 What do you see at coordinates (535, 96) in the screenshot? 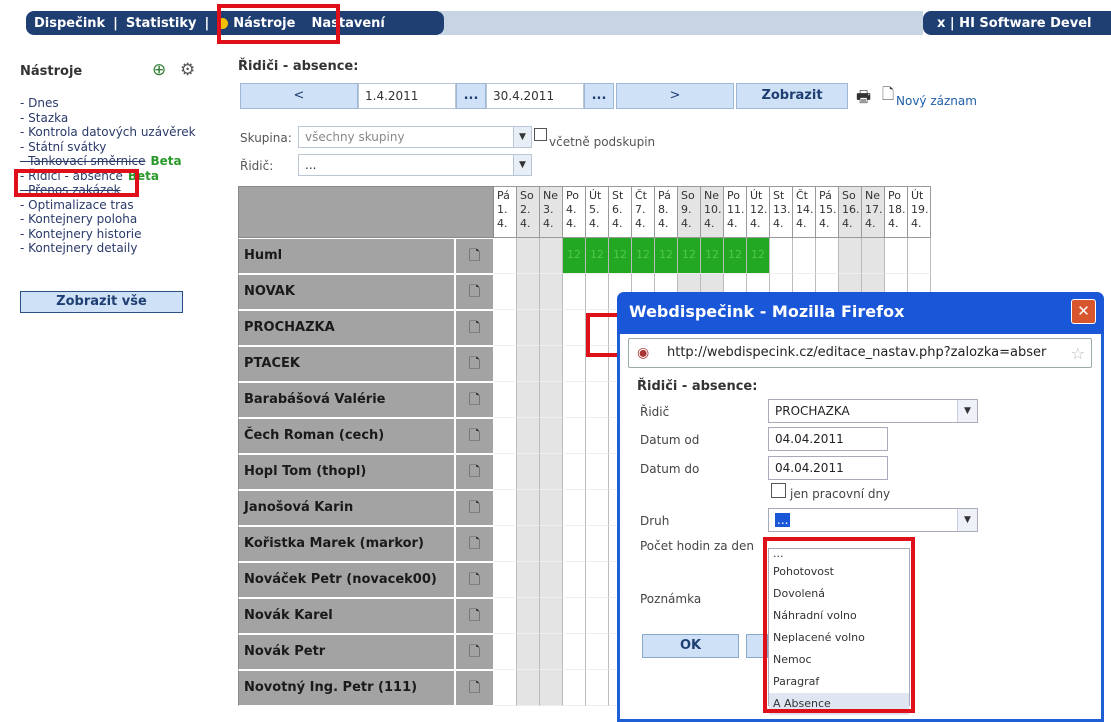
I see `date-to-input: 30.4.2011` at bounding box center [535, 96].